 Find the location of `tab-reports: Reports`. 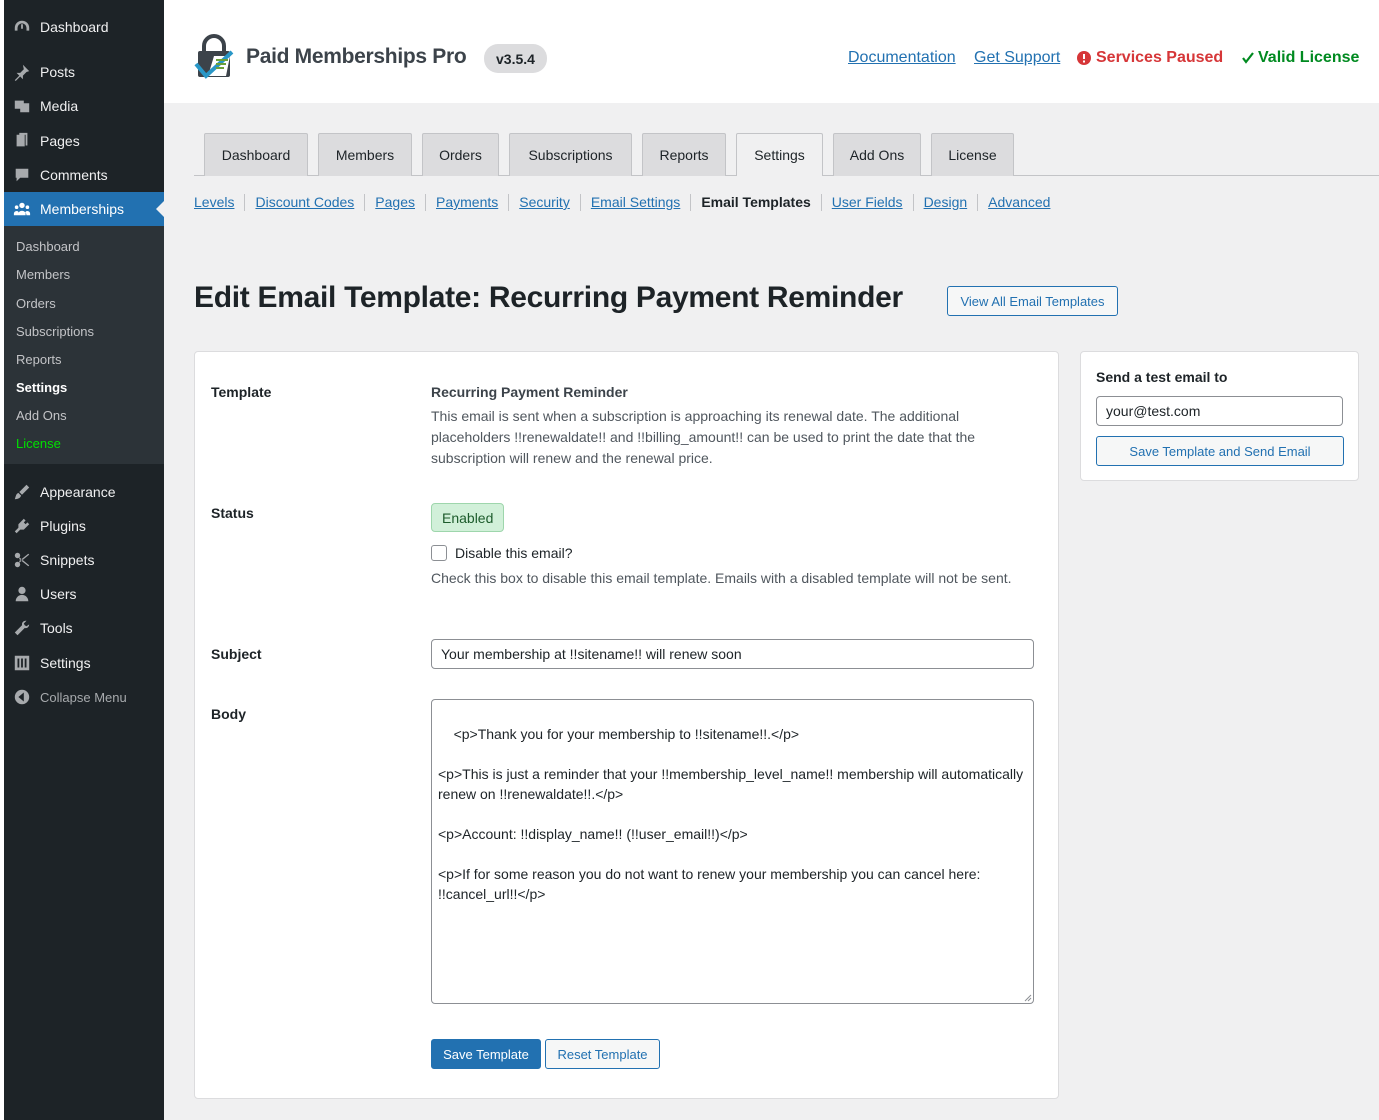

tab-reports: Reports is located at coordinates (684, 154).